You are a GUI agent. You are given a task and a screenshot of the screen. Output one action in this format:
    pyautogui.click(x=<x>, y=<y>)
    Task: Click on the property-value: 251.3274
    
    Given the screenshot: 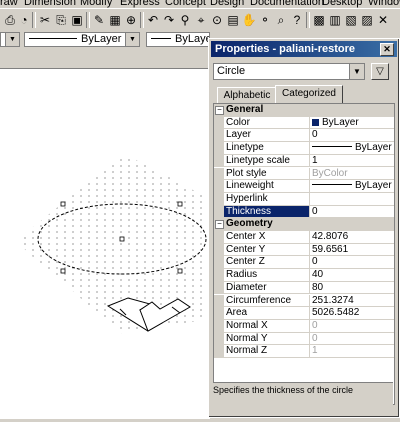 What is the action you would take?
    pyautogui.click(x=352, y=301)
    